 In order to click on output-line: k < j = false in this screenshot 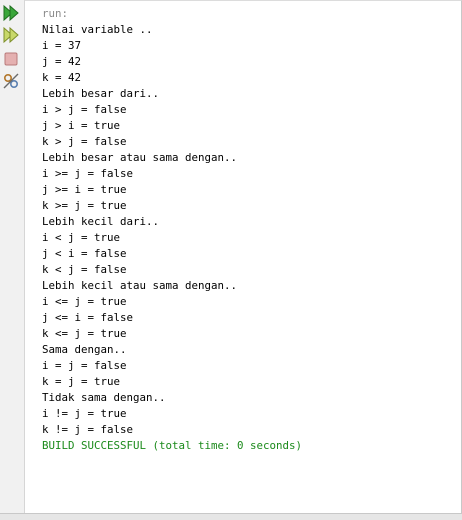, I will do `click(84, 269)`.